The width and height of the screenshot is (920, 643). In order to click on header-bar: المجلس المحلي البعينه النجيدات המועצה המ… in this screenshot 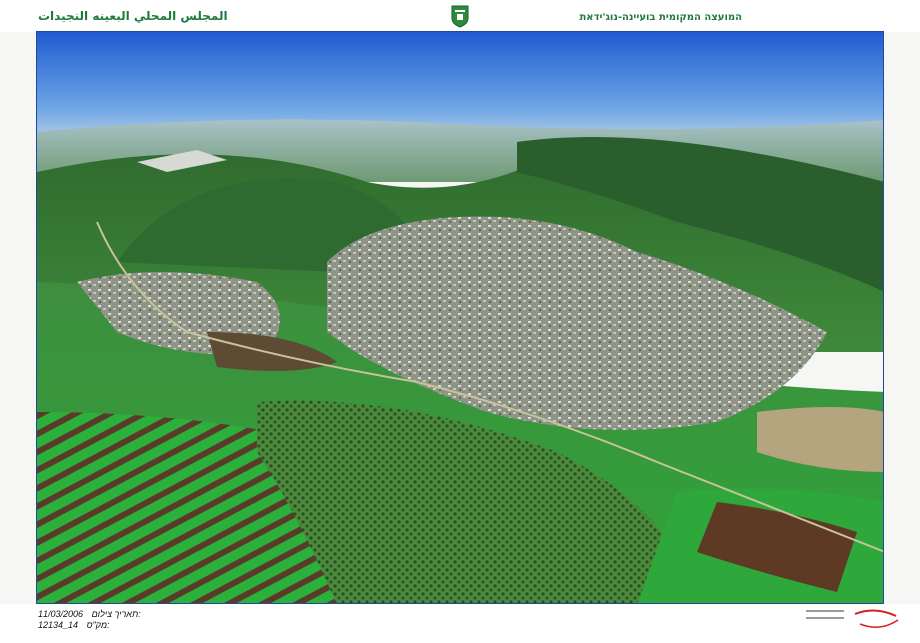, I will do `click(460, 16)`.